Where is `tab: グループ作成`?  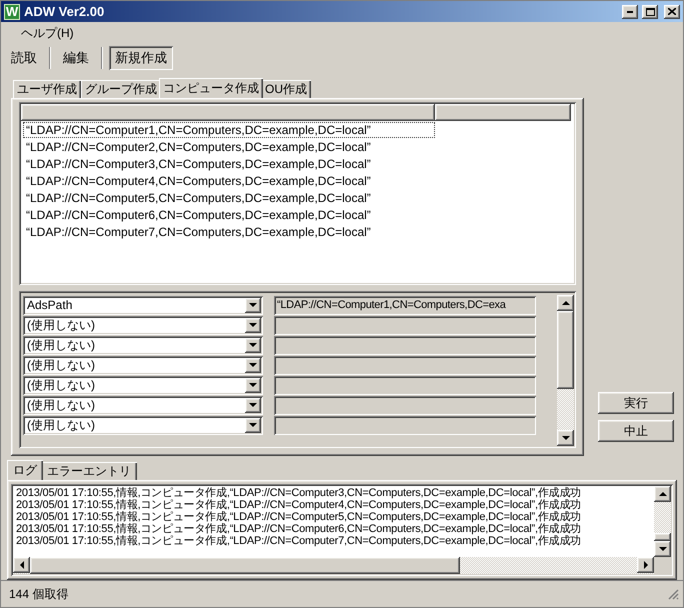 tab: グループ作成 is located at coordinates (121, 89).